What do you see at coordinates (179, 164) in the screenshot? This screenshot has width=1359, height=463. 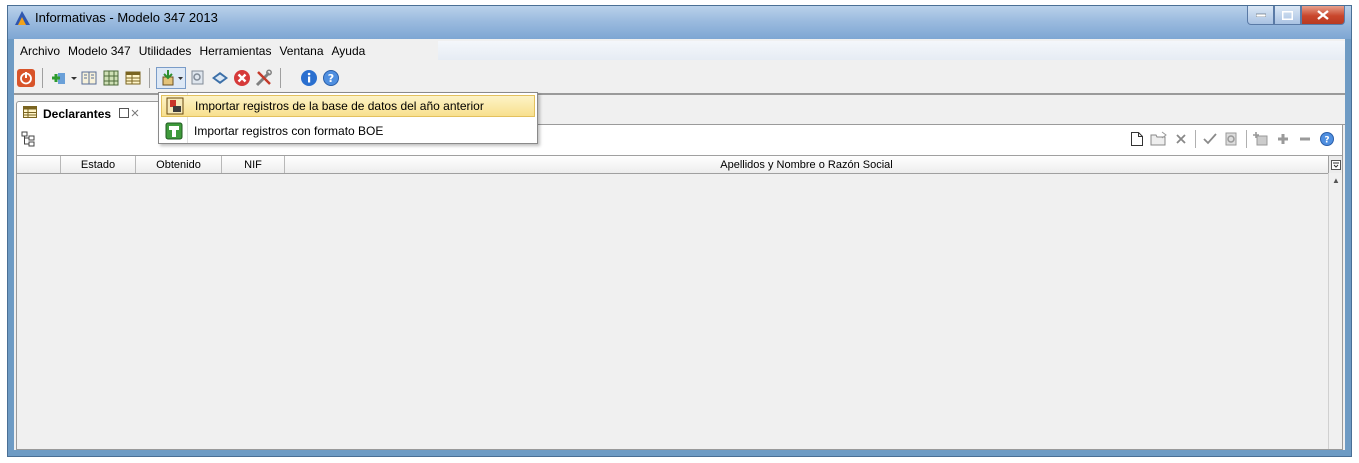 I see `column-header-obtenido: Obtenido` at bounding box center [179, 164].